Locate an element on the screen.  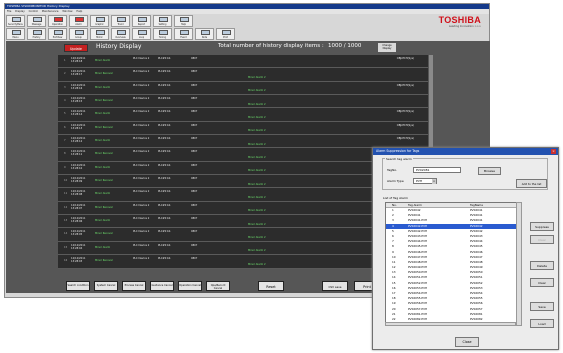
row-timestamp: 12/12/2011 13:28:12 is located at coordinates (78, 140).